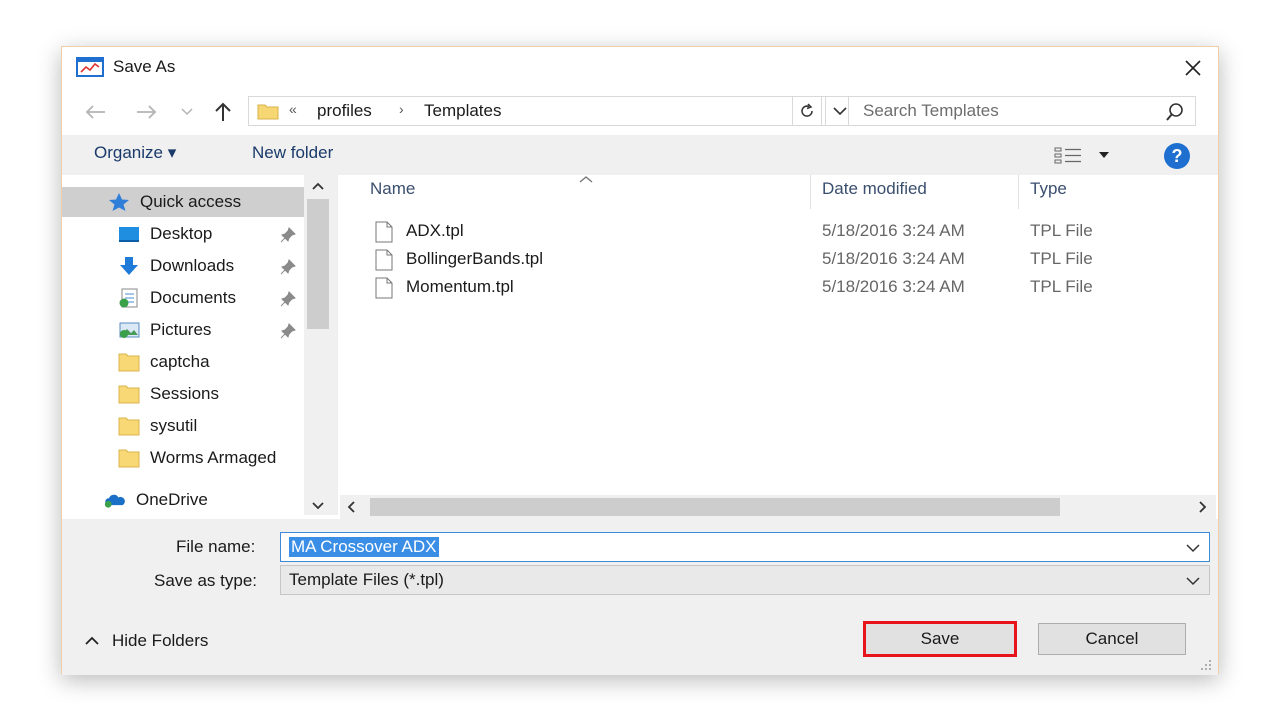  I want to click on search-box, so click(1022, 111).